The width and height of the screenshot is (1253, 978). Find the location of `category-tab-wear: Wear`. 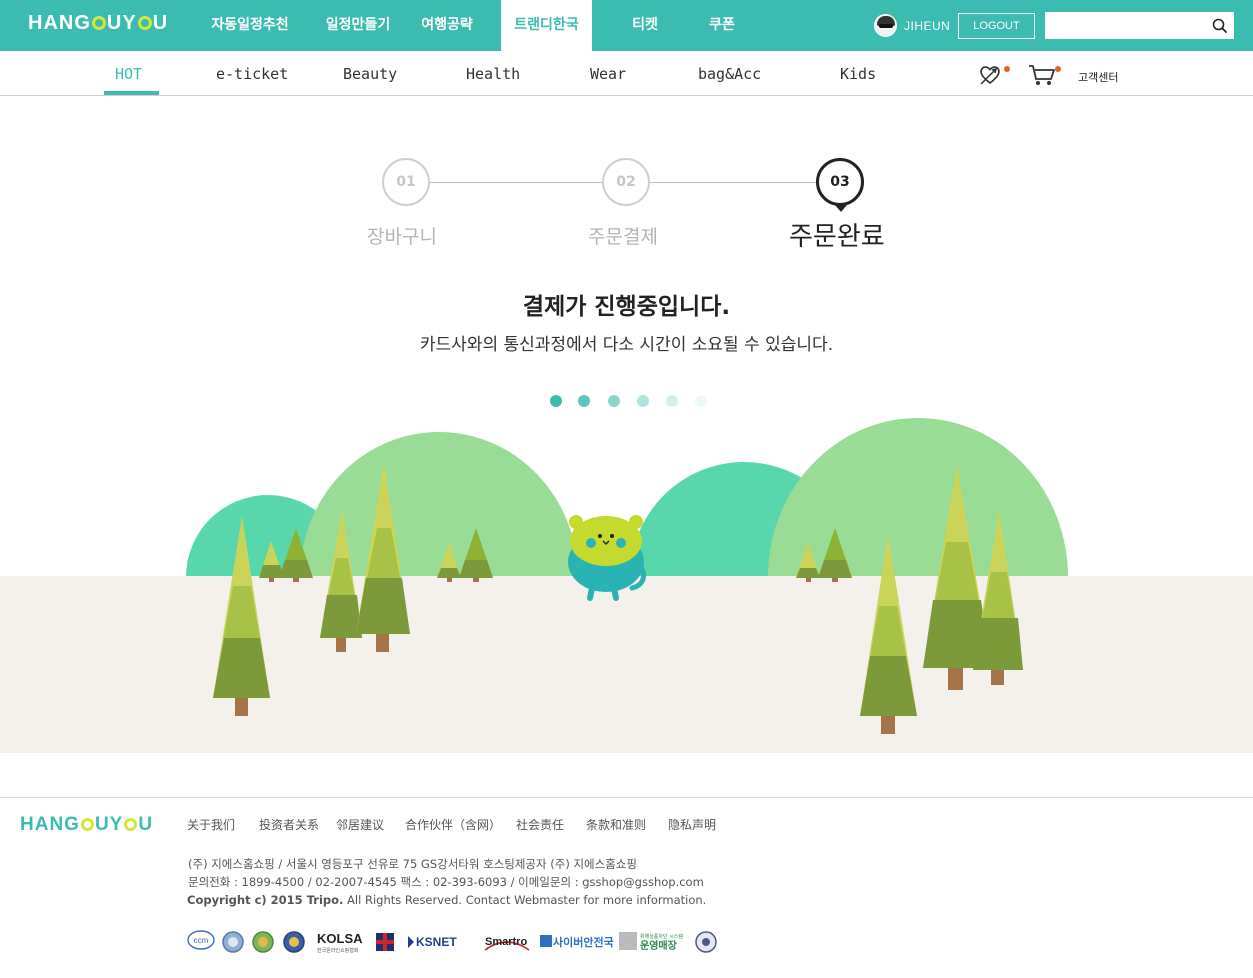

category-tab-wear: Wear is located at coordinates (608, 74).